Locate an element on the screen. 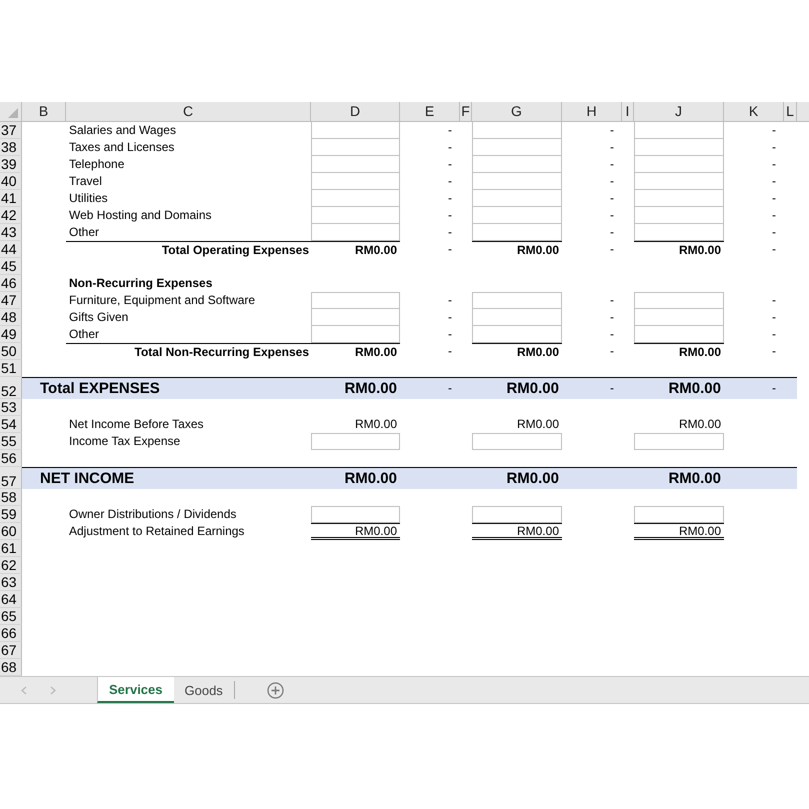 Image resolution: width=809 pixels, height=809 pixels. row-number: 56 is located at coordinates (11, 458).